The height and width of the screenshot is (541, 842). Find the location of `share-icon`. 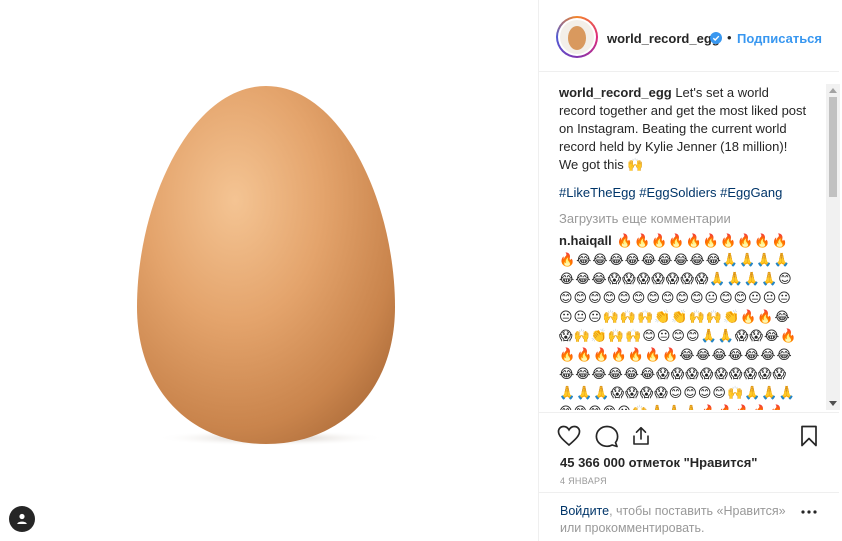

share-icon is located at coordinates (641, 436).